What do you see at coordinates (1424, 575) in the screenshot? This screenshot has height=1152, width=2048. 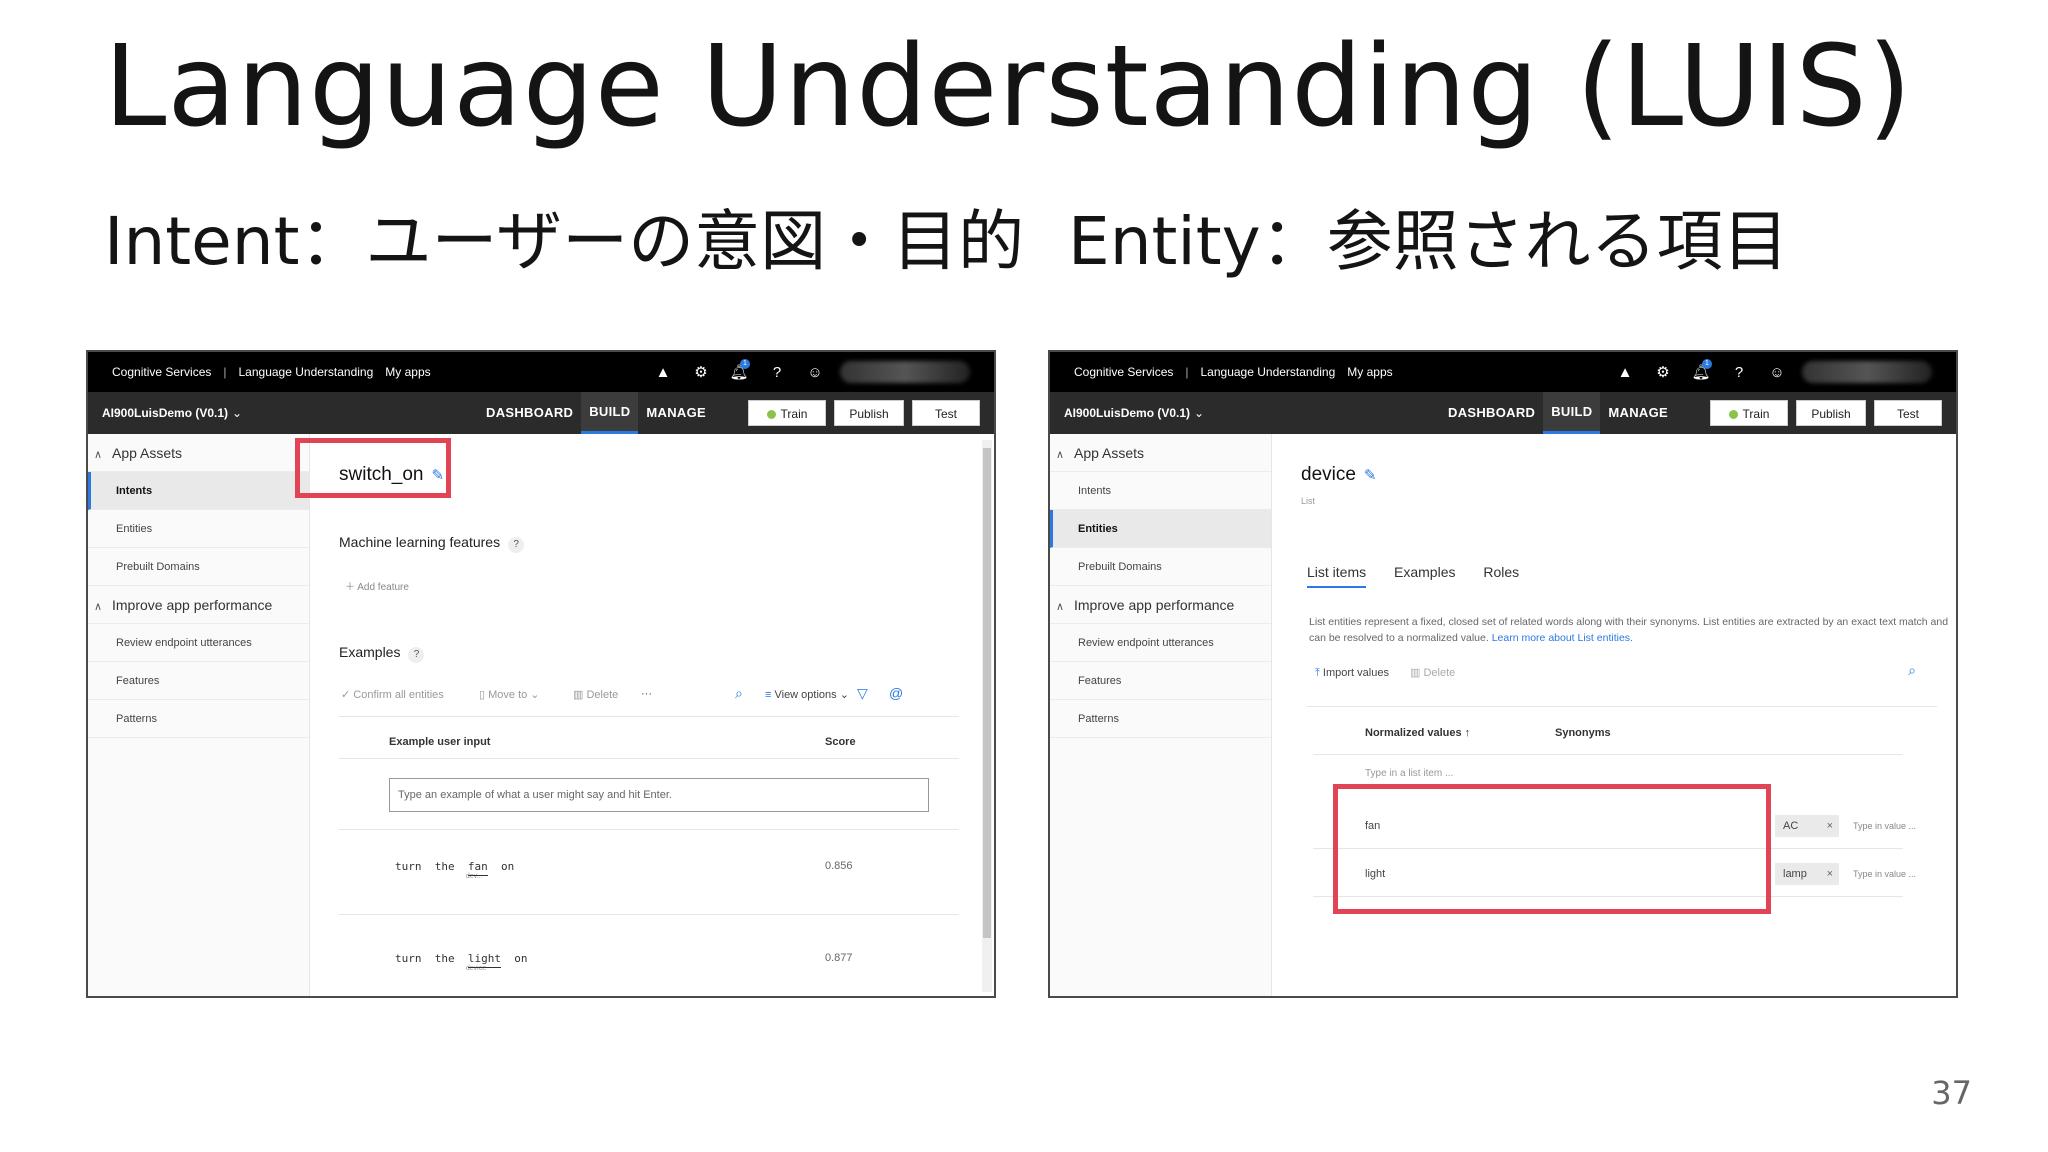 I see `tab-examples: Examples` at bounding box center [1424, 575].